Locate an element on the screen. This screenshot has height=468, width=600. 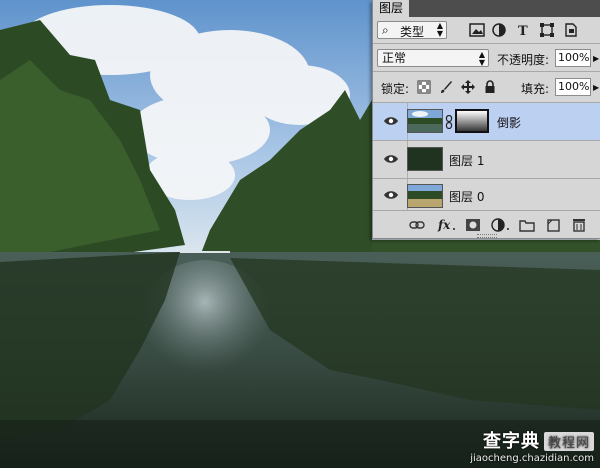
panel-tabbar: 图层 is located at coordinates (486, 8).